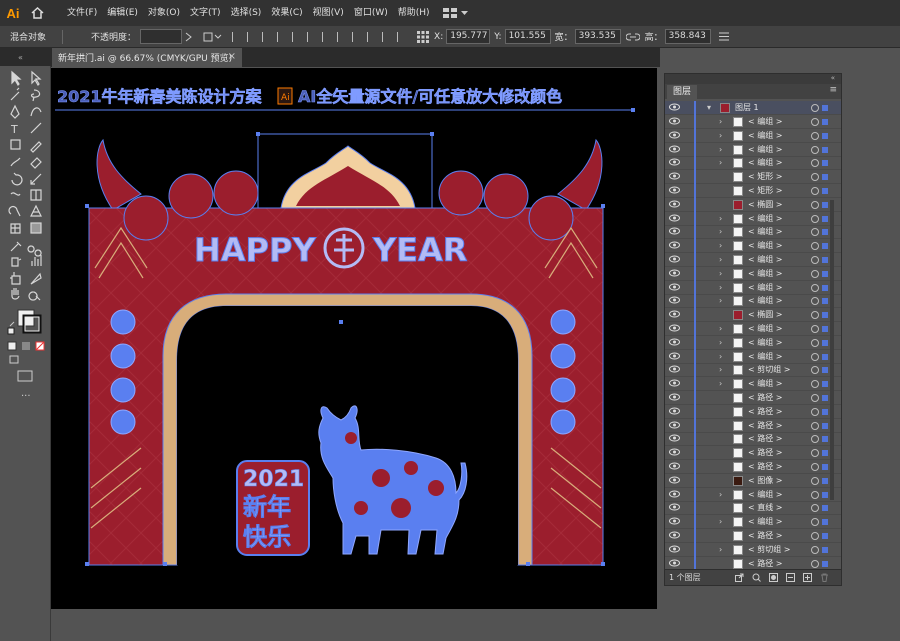 The width and height of the screenshot is (900, 641). Describe the element at coordinates (15, 94) in the screenshot. I see `magic-wand-tool-icon` at that location.